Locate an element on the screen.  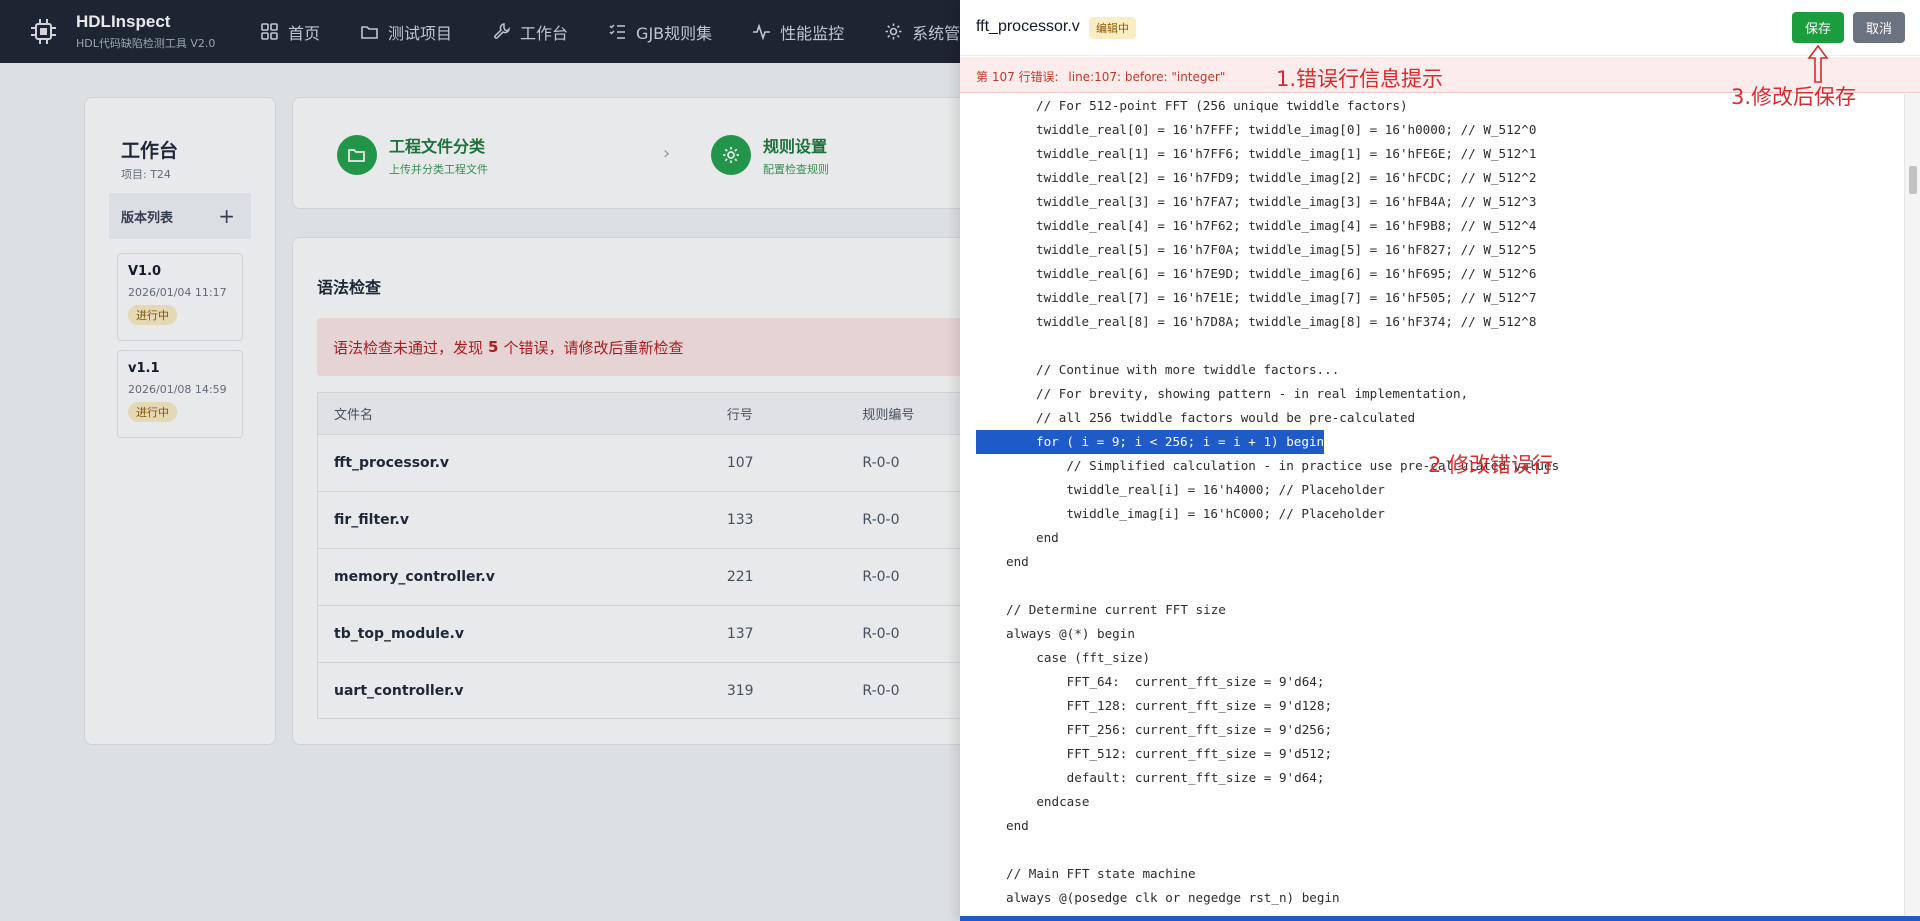
code-line: FFT_256: current_fft_size = 9'd256; is located at coordinates (1169, 730).